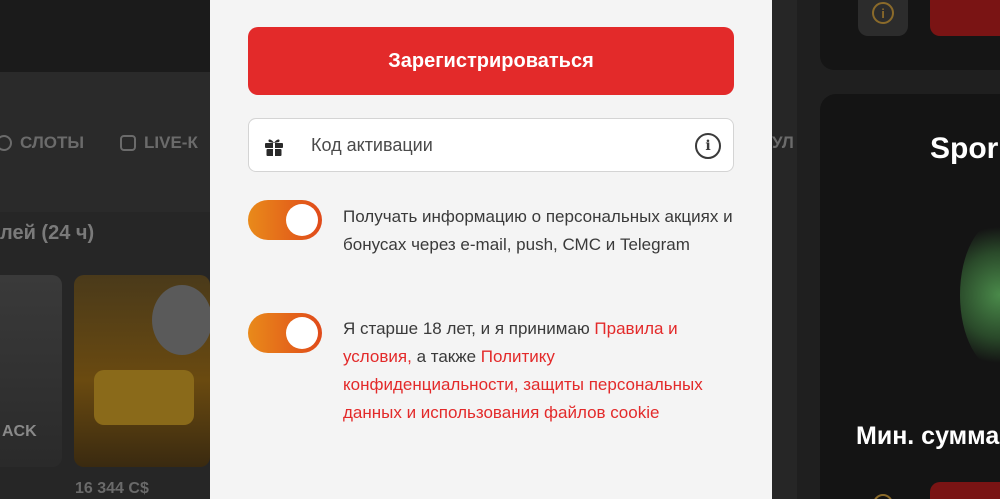 Image resolution: width=1000 pixels, height=499 pixels. I want to click on nav-item-live: LIVE-К, so click(159, 143).